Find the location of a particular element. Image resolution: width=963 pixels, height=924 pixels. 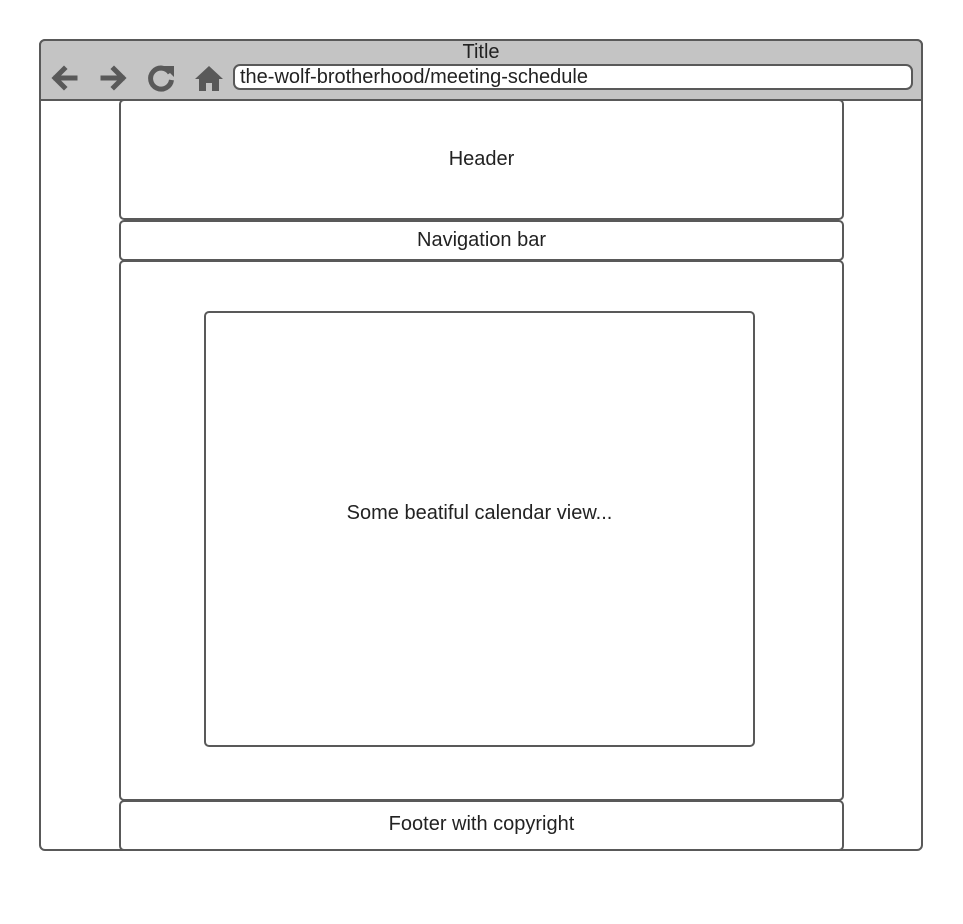

navigation-bar: Navigation bar is located at coordinates (481, 240).